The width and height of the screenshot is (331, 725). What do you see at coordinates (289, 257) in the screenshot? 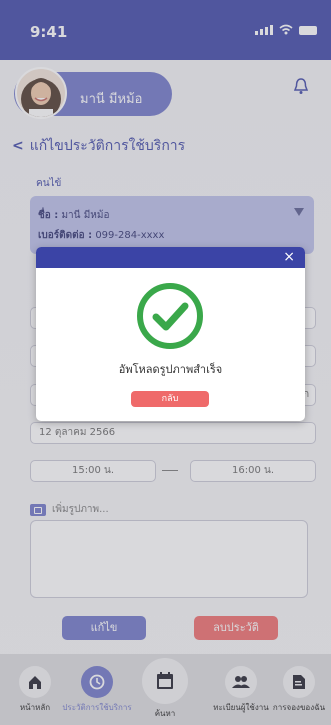
I see `close-icon: ×` at bounding box center [289, 257].